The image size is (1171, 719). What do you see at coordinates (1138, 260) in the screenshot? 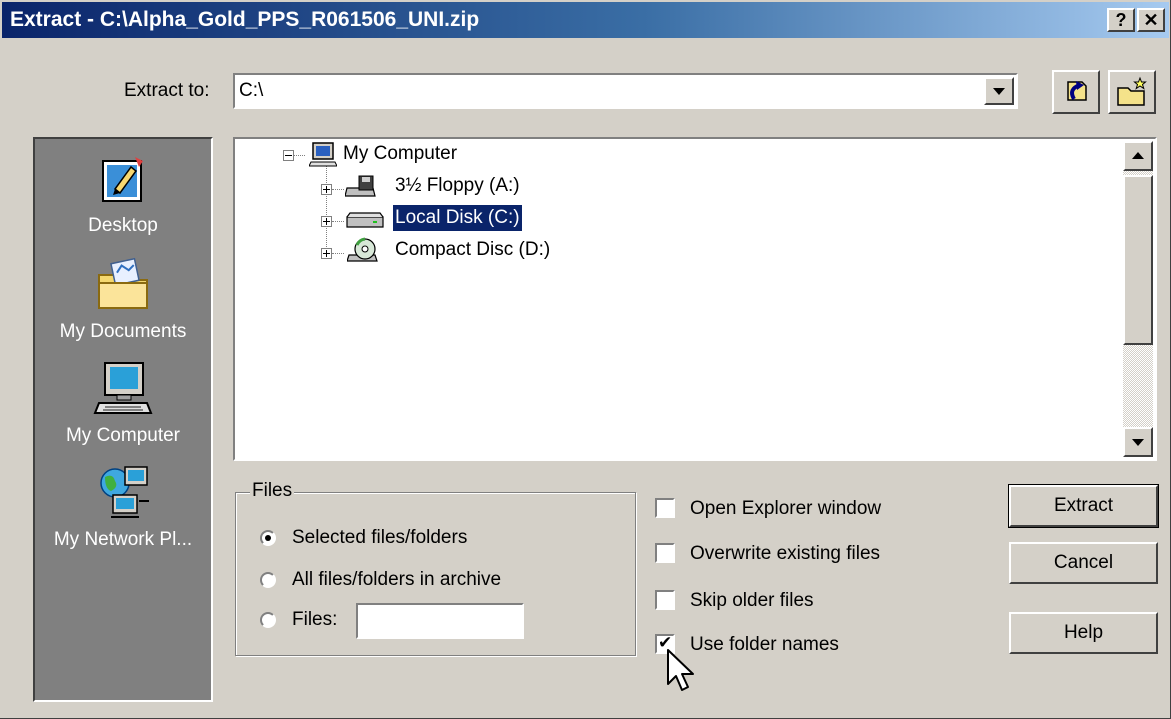
I see `scroll-thumb` at bounding box center [1138, 260].